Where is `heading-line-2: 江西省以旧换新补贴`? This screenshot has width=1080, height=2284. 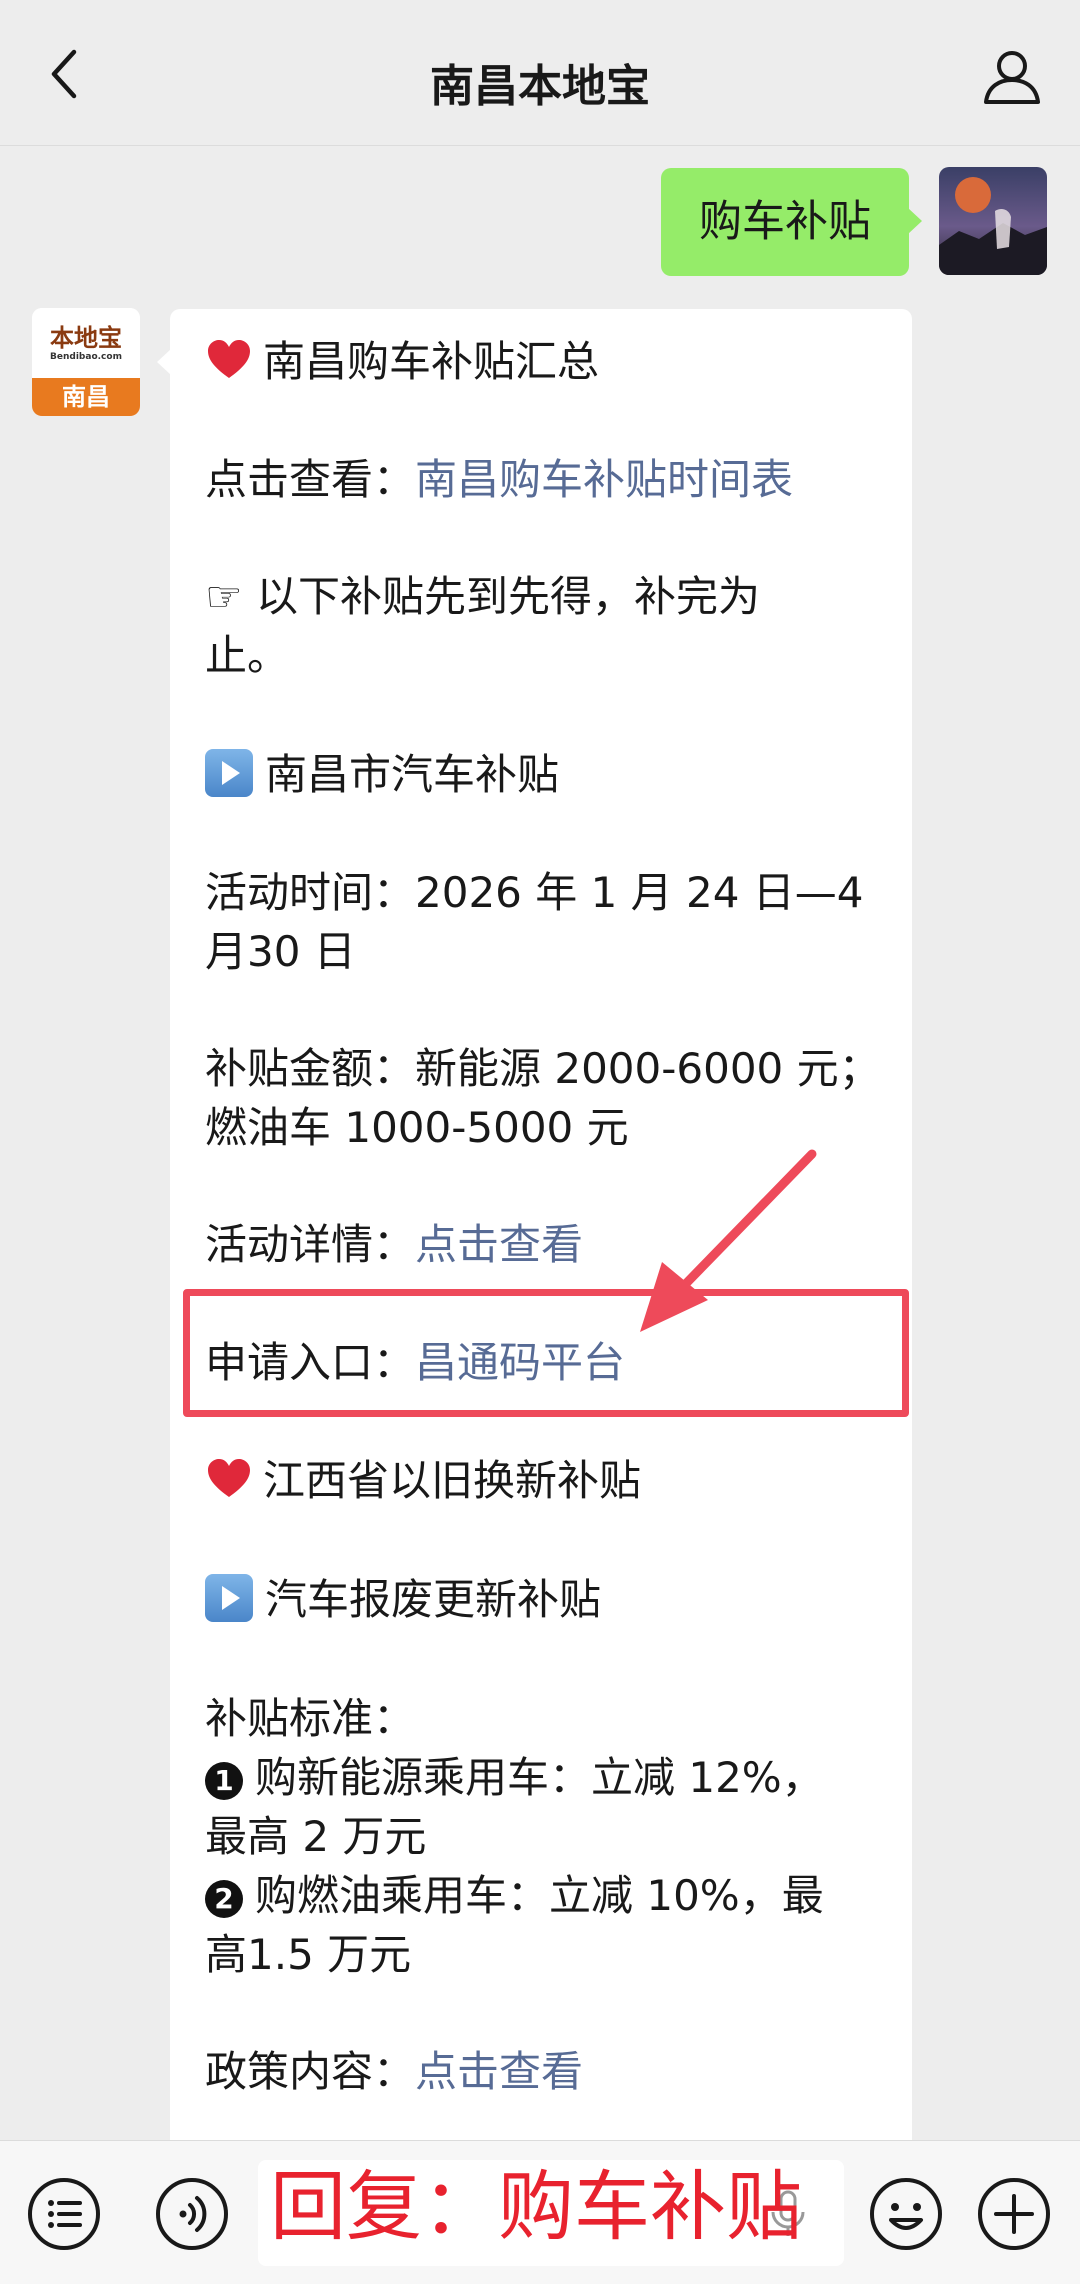 heading-line-2: 江西省以旧换新补贴 is located at coordinates (555, 1481).